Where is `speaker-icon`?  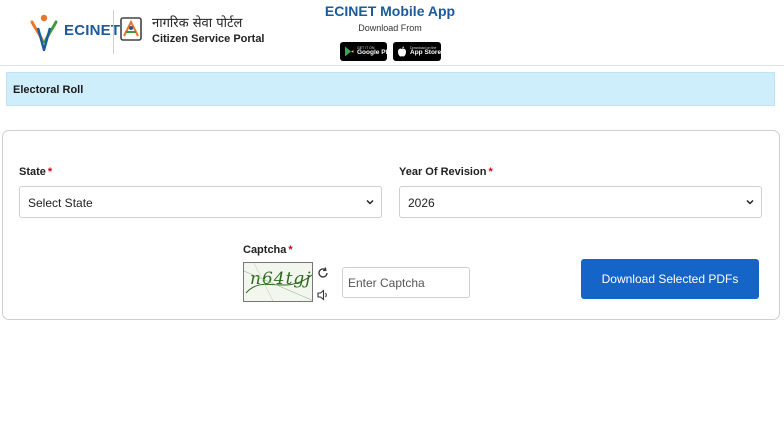
speaker-icon is located at coordinates (323, 295).